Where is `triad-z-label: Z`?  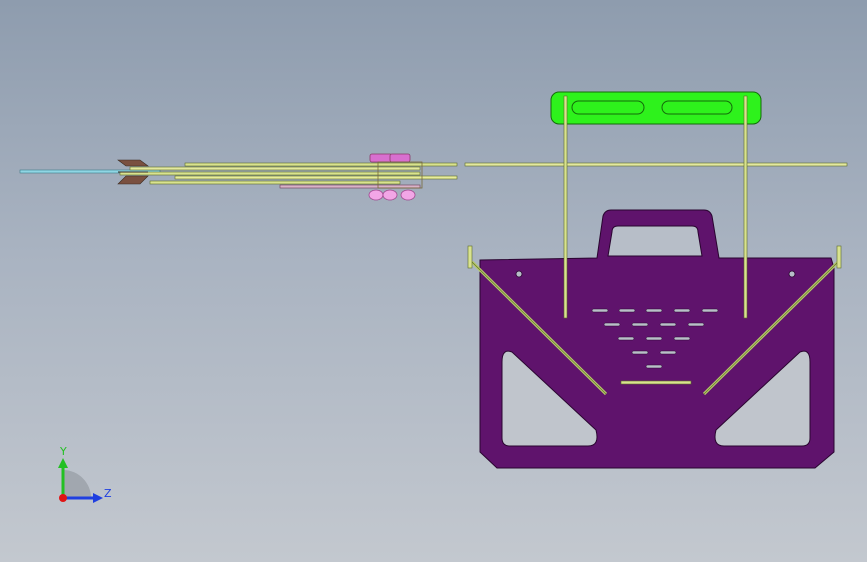
triad-z-label: Z is located at coordinates (108, 493).